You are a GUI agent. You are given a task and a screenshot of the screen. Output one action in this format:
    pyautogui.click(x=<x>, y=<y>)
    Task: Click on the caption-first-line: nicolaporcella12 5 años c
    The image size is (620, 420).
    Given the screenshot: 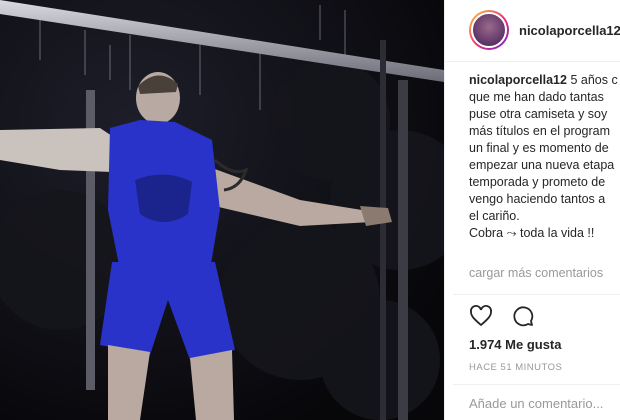 What is the action you would take?
    pyautogui.click(x=544, y=80)
    